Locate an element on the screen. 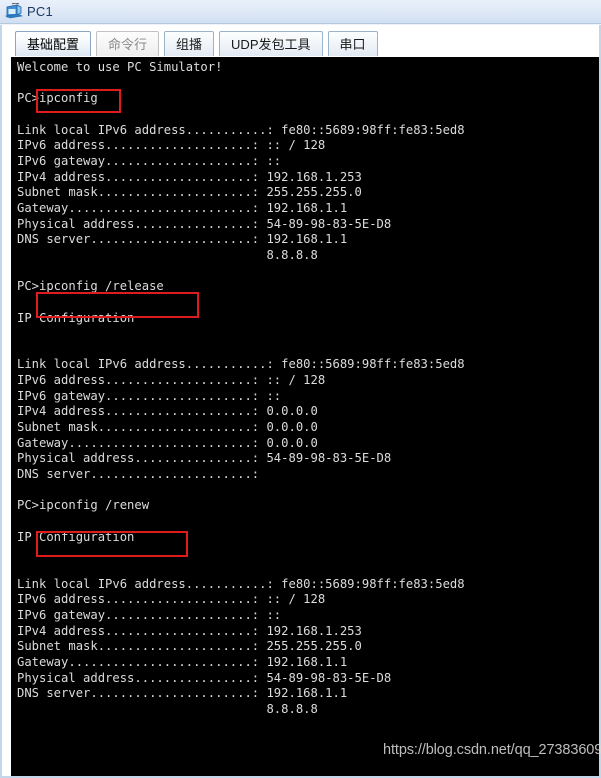 Image resolution: width=601 pixels, height=778 pixels. tab-label: 基础配置 is located at coordinates (53, 44).